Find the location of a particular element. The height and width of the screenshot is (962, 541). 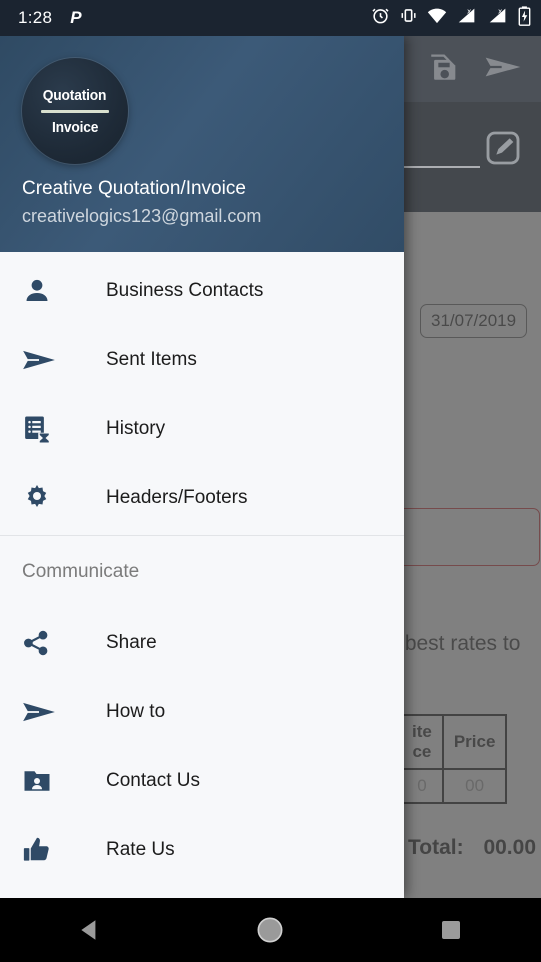

sidebar-item-label: How to is located at coordinates (136, 711).